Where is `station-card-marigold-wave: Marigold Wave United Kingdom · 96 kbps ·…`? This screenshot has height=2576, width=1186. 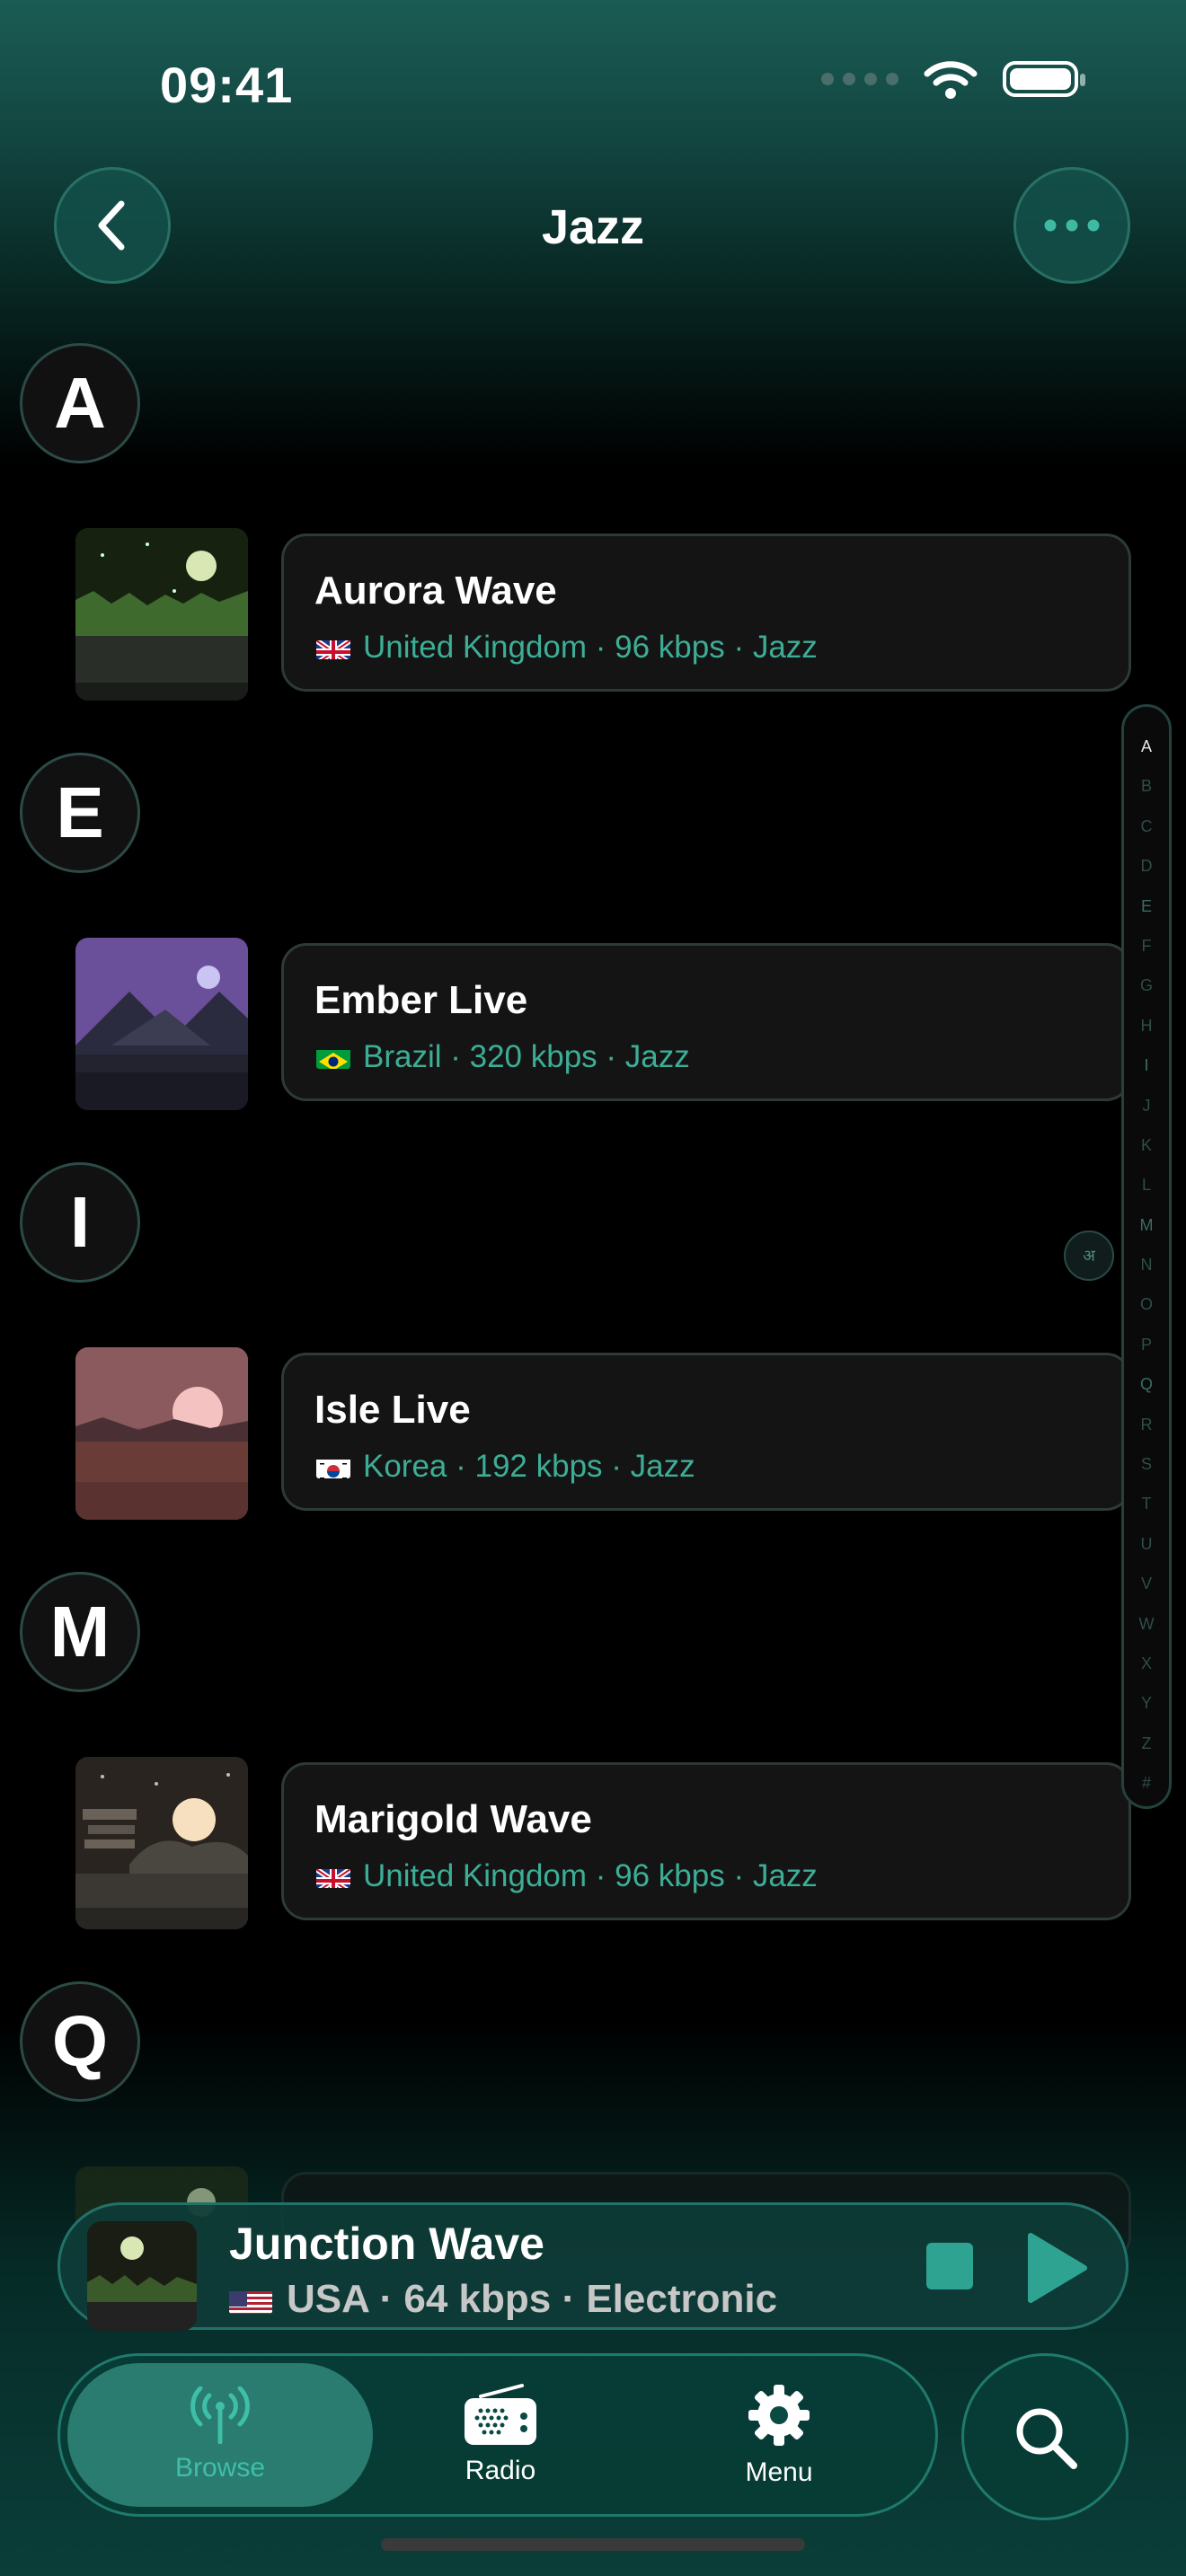
station-card-marigold-wave: Marigold Wave United Kingdom · 96 kbps ·… is located at coordinates (706, 1841).